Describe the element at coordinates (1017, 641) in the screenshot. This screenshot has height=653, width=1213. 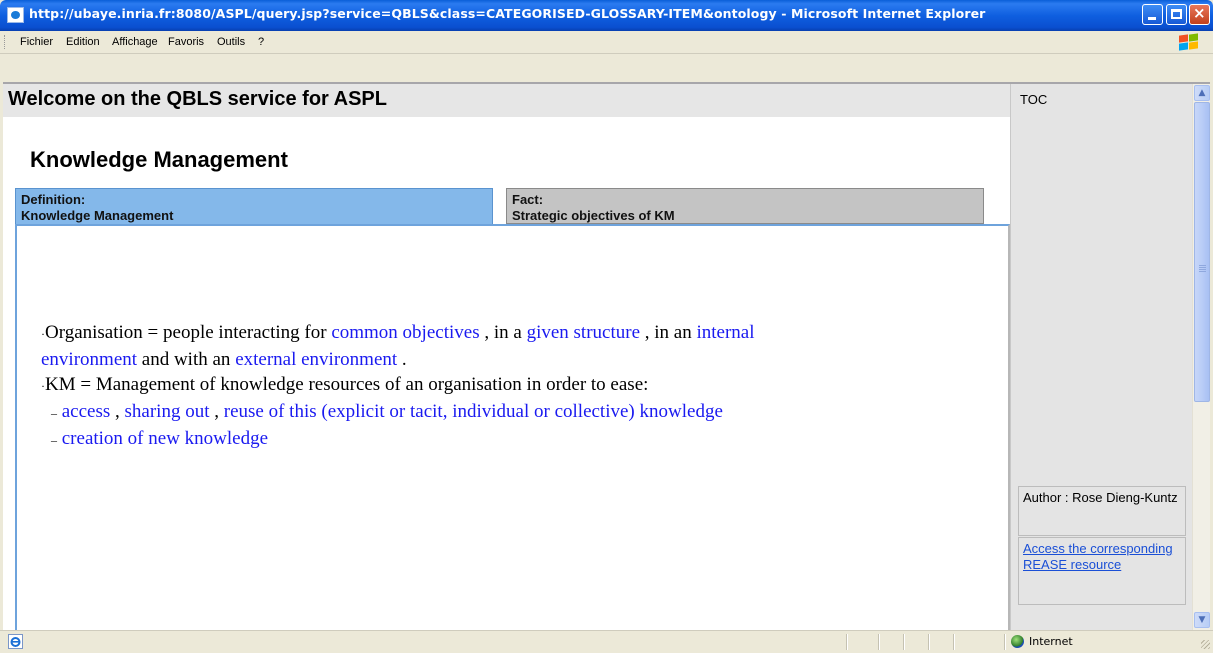
I see `globe-icon` at that location.